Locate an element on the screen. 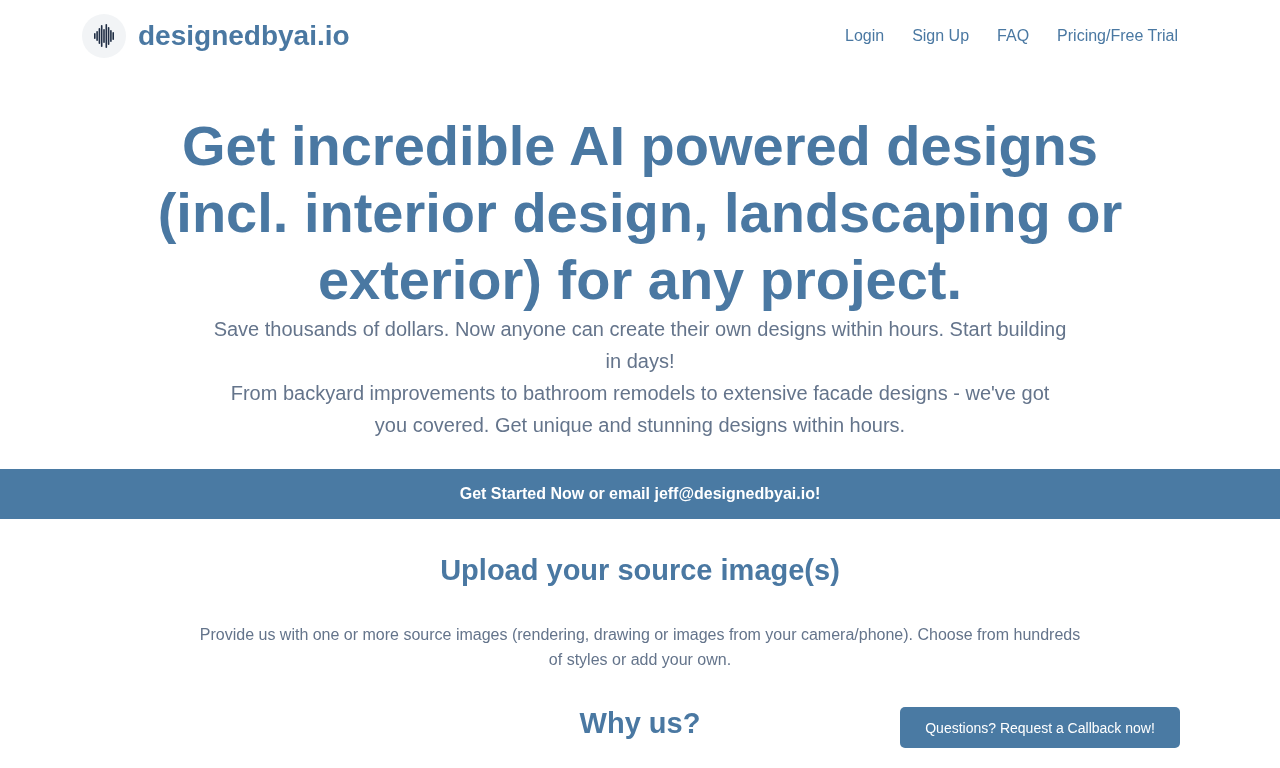 The width and height of the screenshot is (1280, 768). nav-link: Login is located at coordinates (865, 36).